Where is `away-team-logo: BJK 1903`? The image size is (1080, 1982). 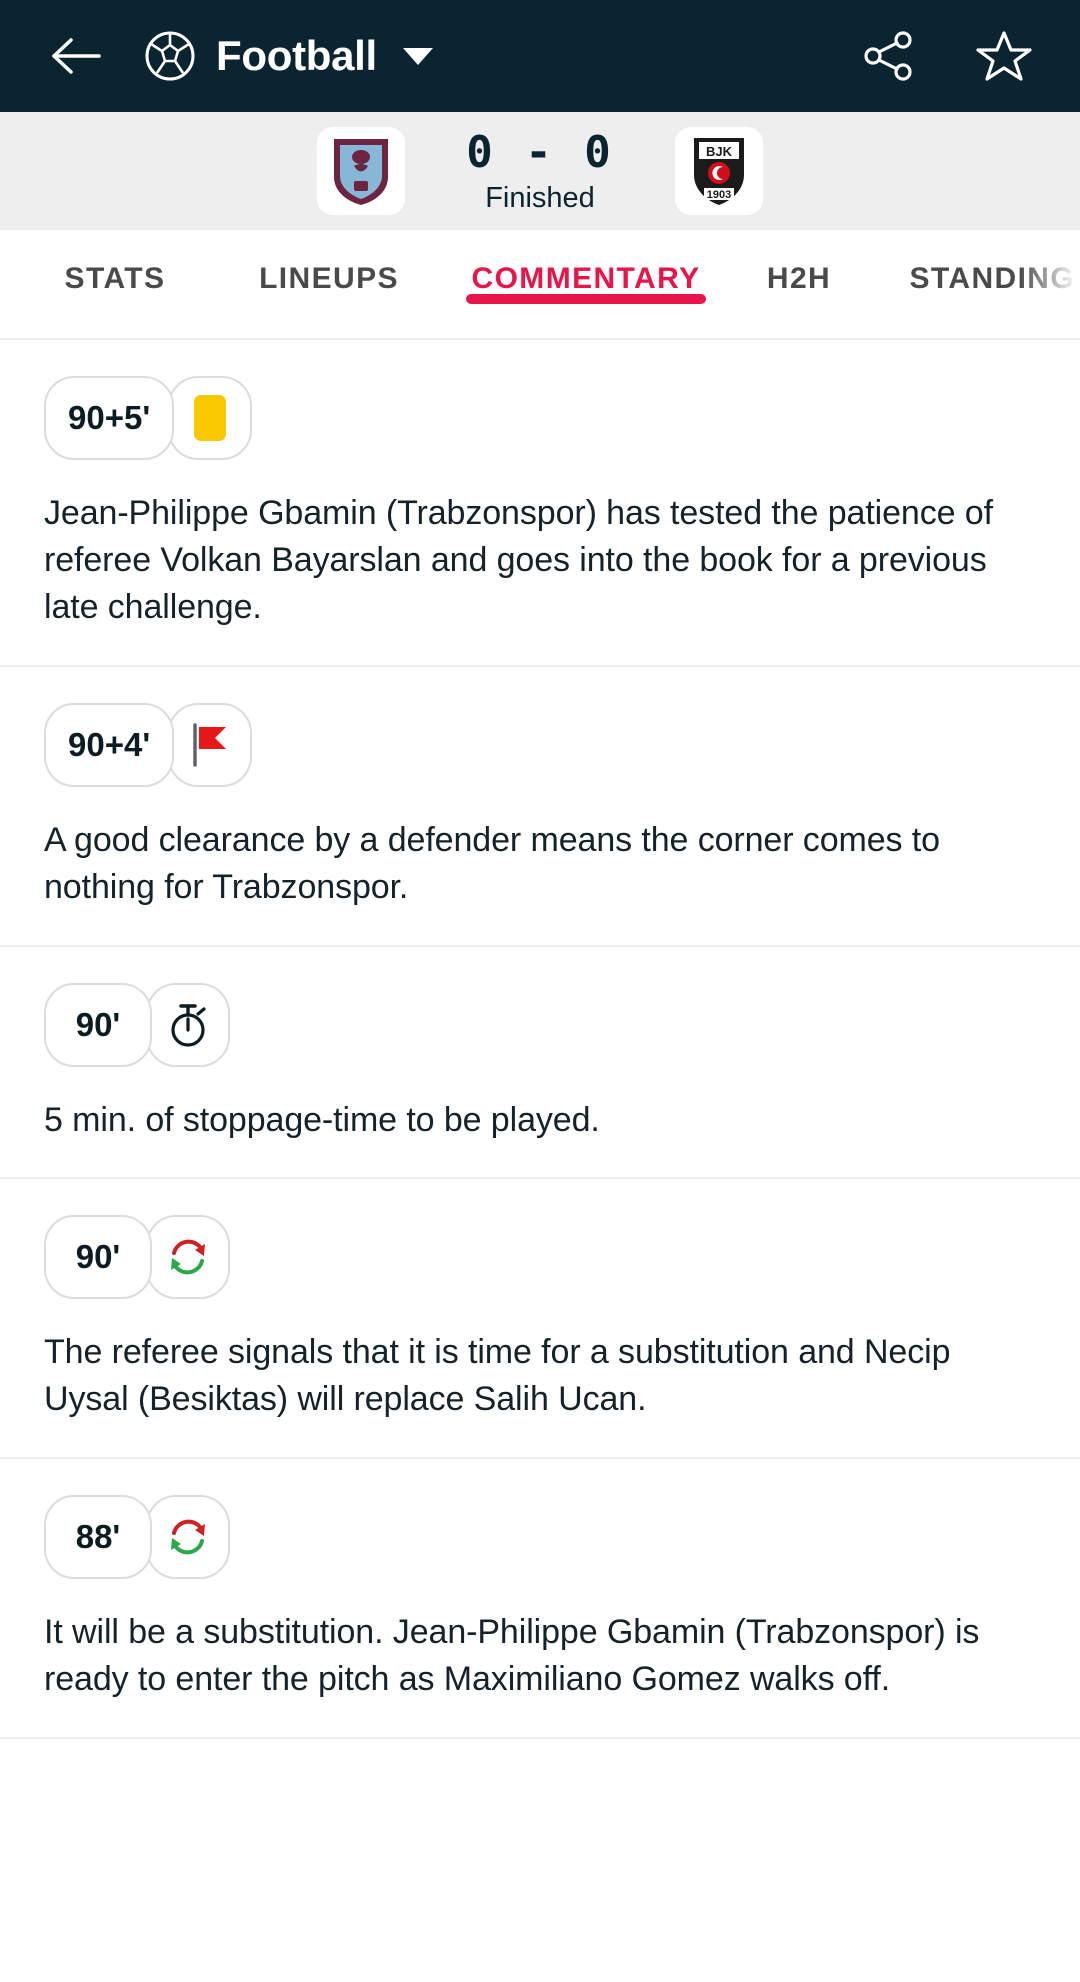
away-team-logo: BJK 1903 is located at coordinates (719, 171).